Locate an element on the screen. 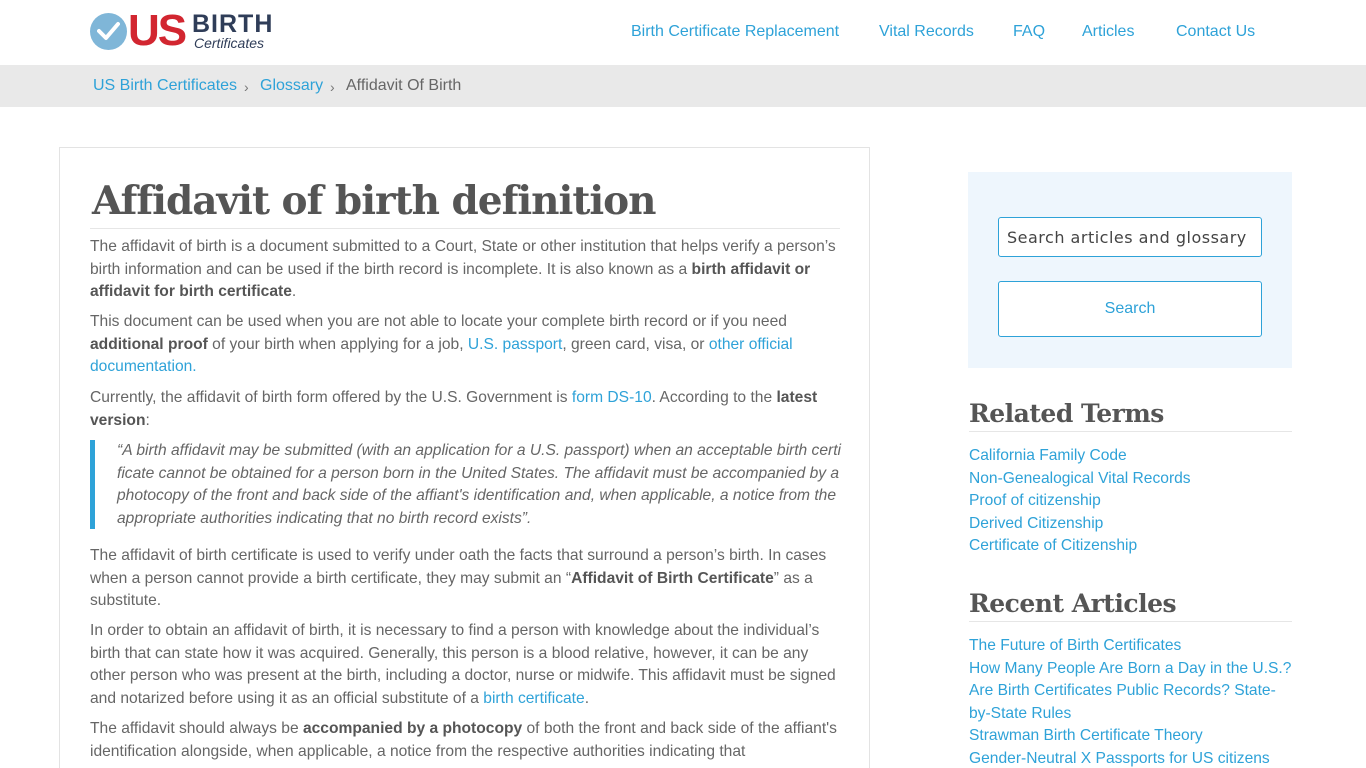 Image resolution: width=1366 pixels, height=768 pixels. form-ds10-link: form DS-10 is located at coordinates (612, 397).